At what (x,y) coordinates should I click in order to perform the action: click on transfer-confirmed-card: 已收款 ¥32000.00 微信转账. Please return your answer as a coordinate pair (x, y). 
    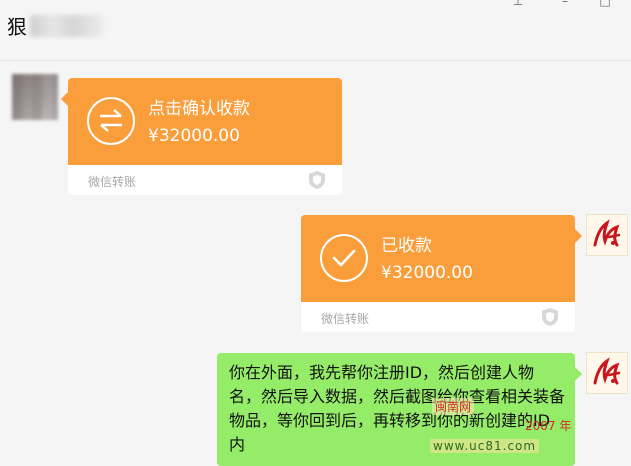
    Looking at the image, I should click on (441, 273).